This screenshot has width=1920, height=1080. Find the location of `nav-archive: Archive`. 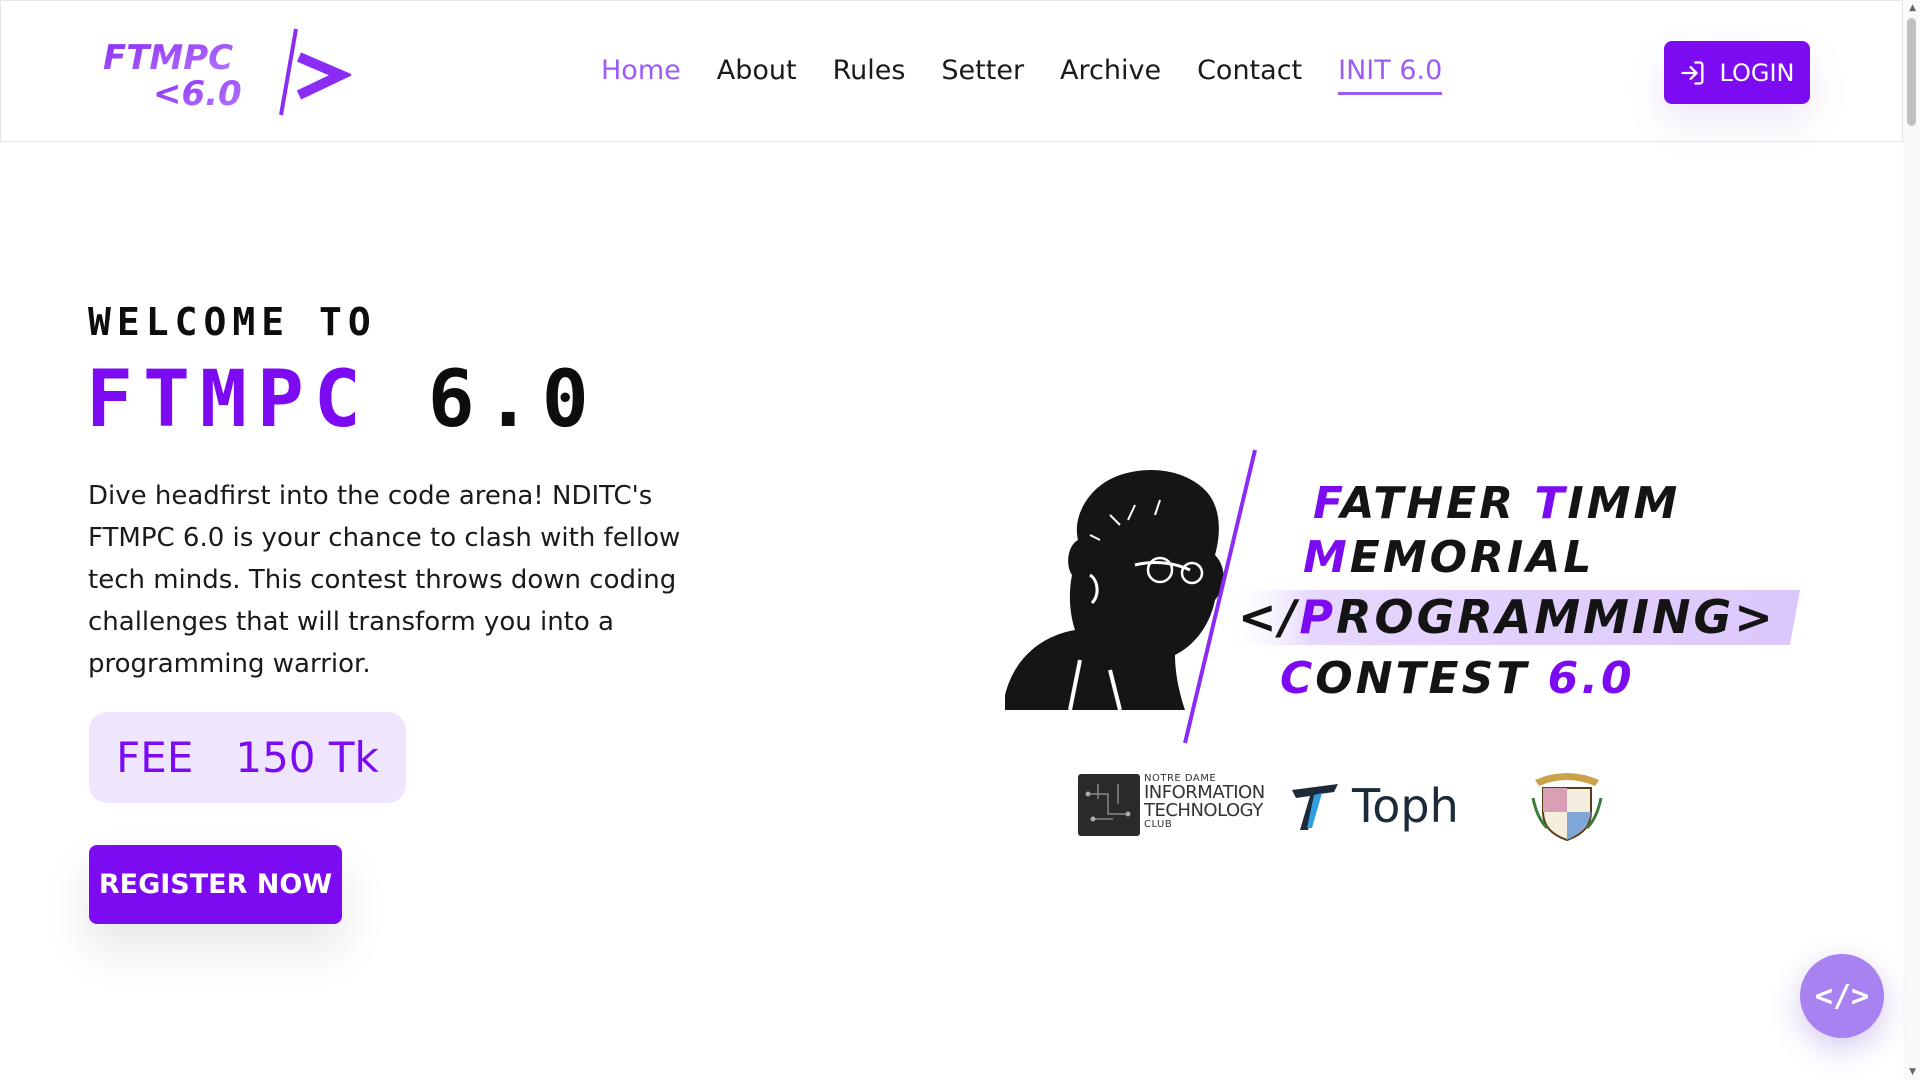

nav-archive: Archive is located at coordinates (1110, 71).